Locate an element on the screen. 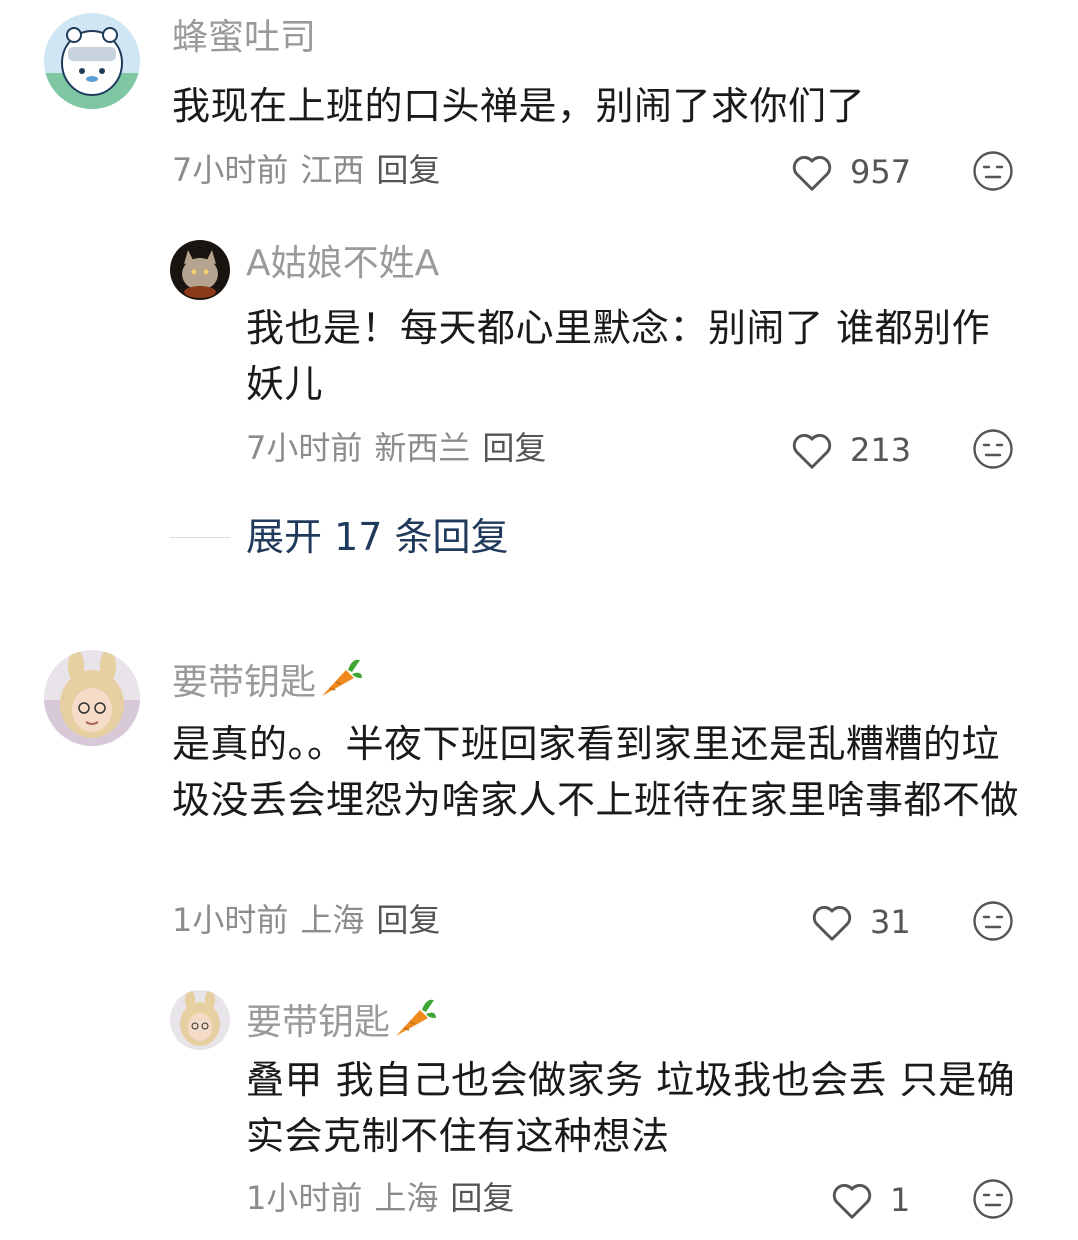 The width and height of the screenshot is (1078, 1240). username: 蜂蜜吐司 is located at coordinates (244, 38).